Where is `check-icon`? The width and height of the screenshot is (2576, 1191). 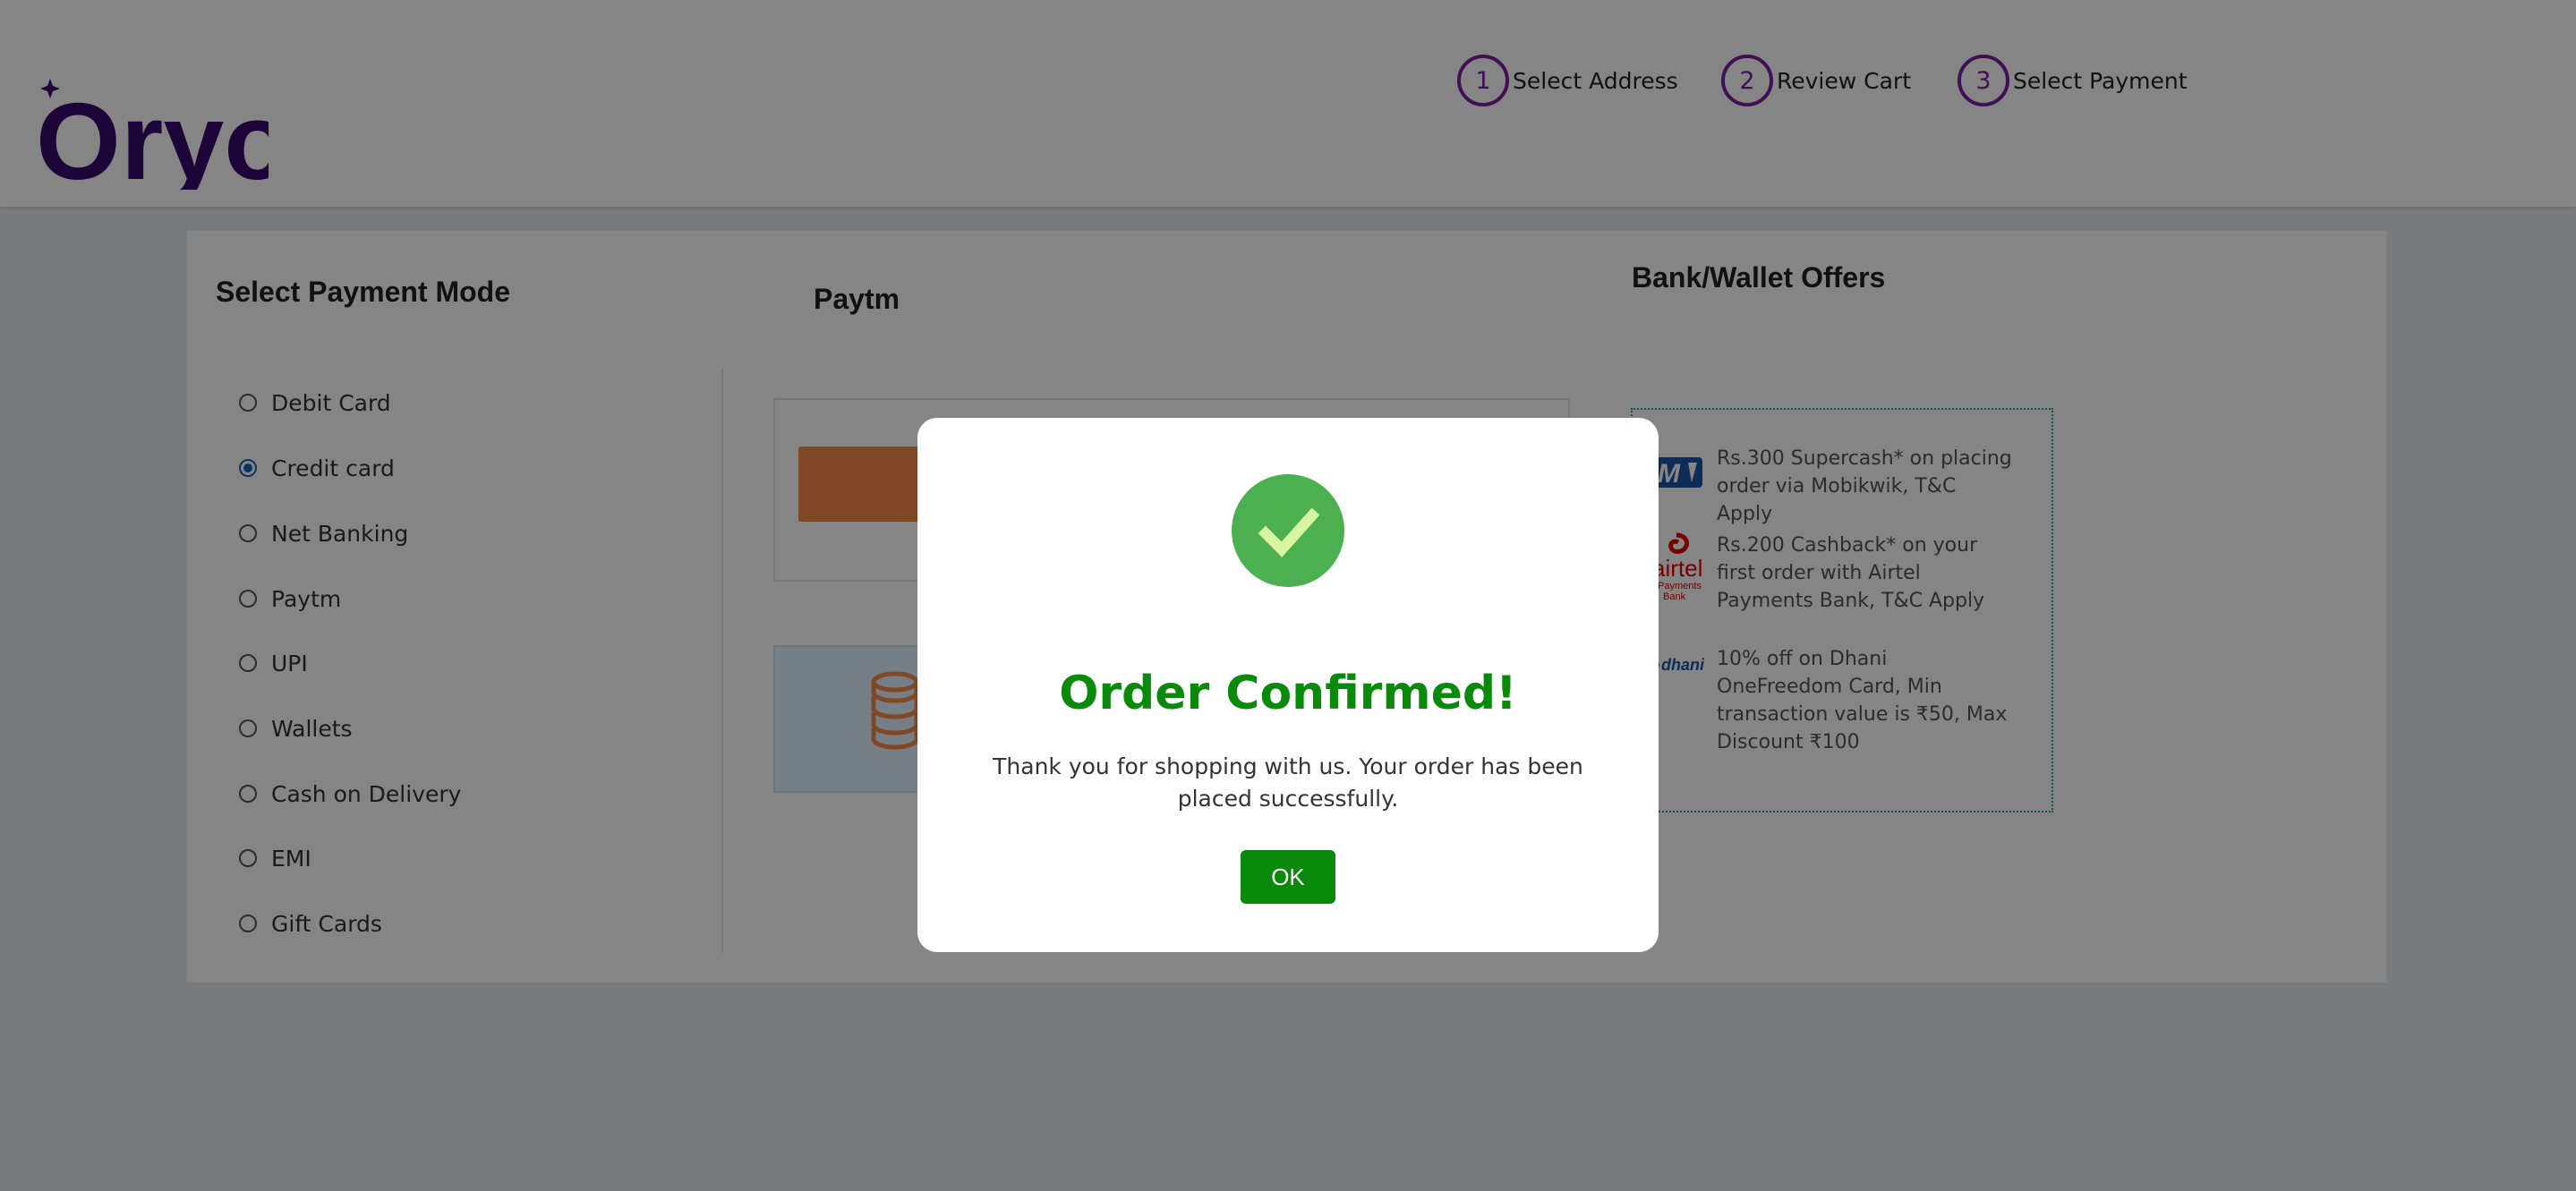 check-icon is located at coordinates (1289, 532).